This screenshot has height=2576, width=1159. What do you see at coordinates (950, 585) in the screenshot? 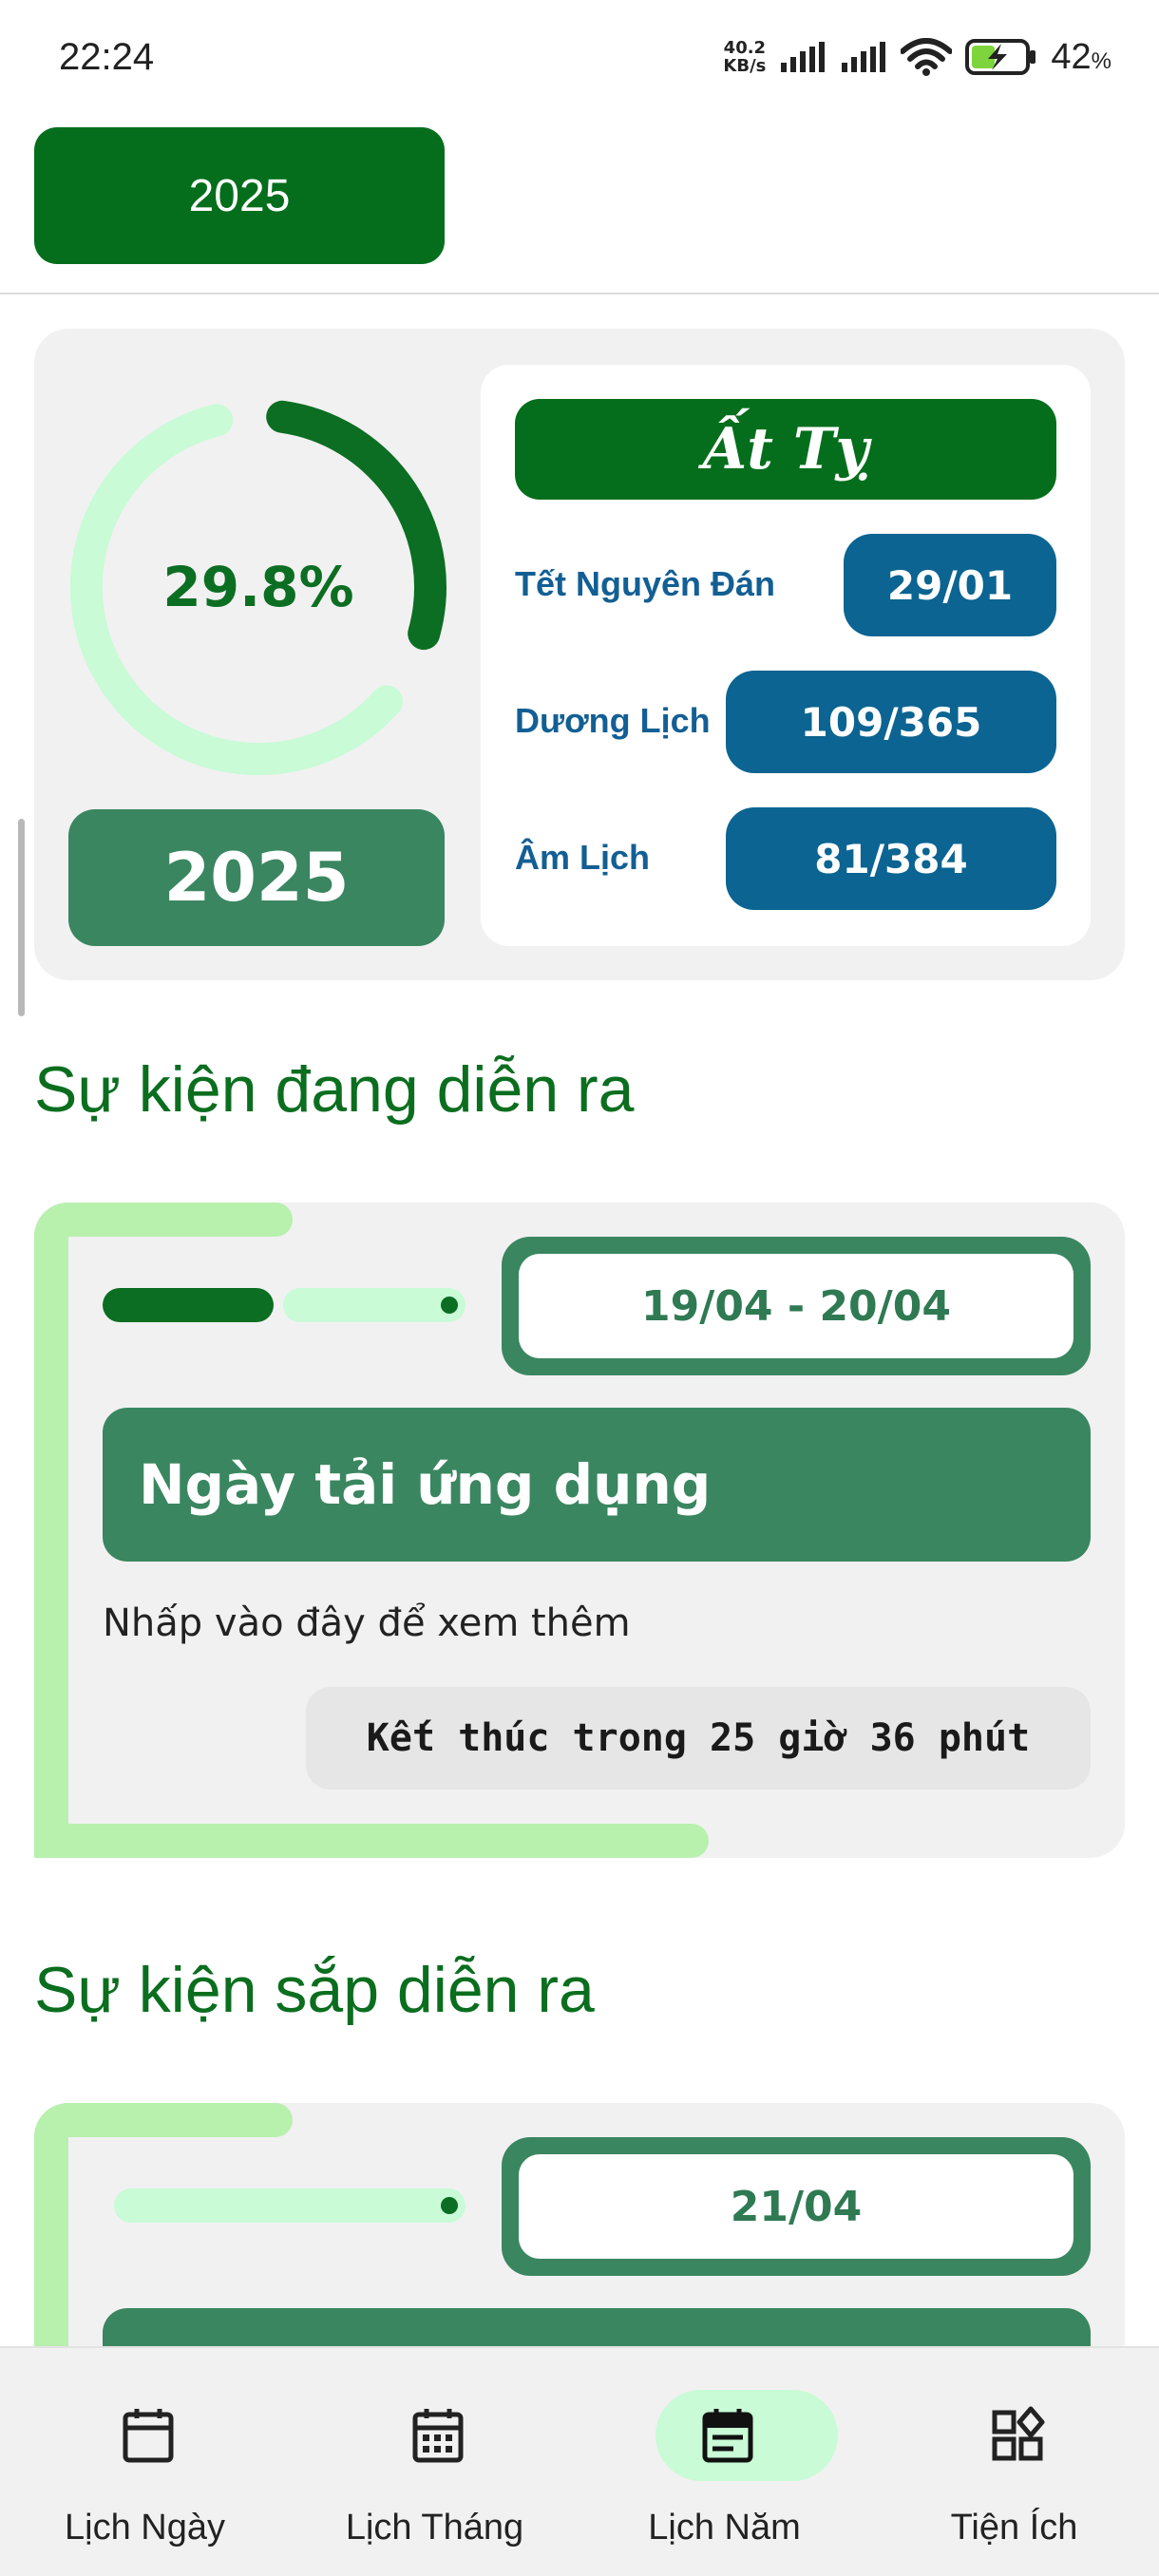
I see `tet-date-badge: 29/01` at bounding box center [950, 585].